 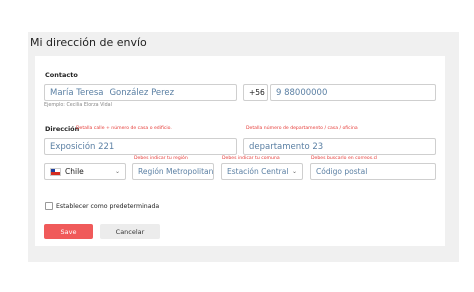 I want to click on region-hint: Debes indicar tu región, so click(x=161, y=158).